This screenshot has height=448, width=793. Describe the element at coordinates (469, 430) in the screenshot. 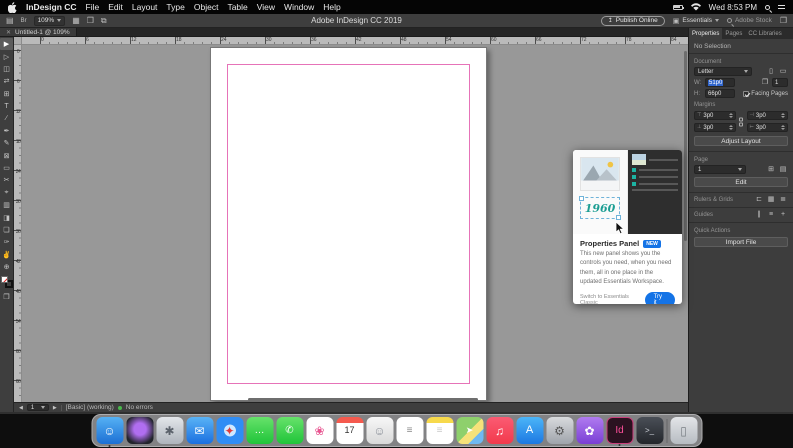

I see `dock-maps: ➤` at that location.